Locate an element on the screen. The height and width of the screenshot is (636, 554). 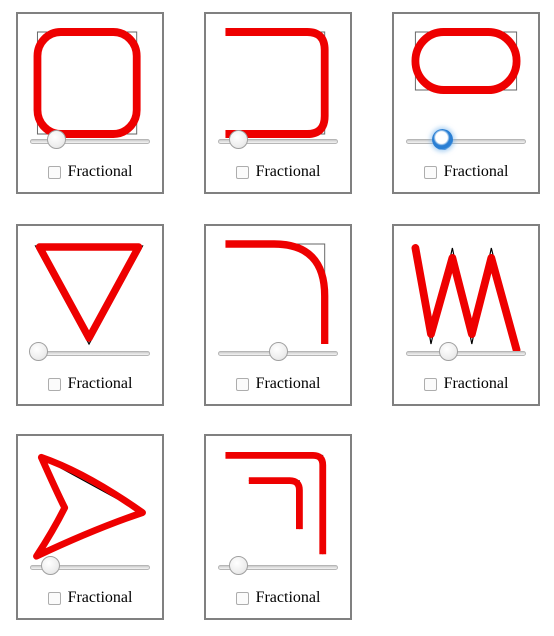
panel-rounded-rectangle: Fractional is located at coordinates (466, 103).